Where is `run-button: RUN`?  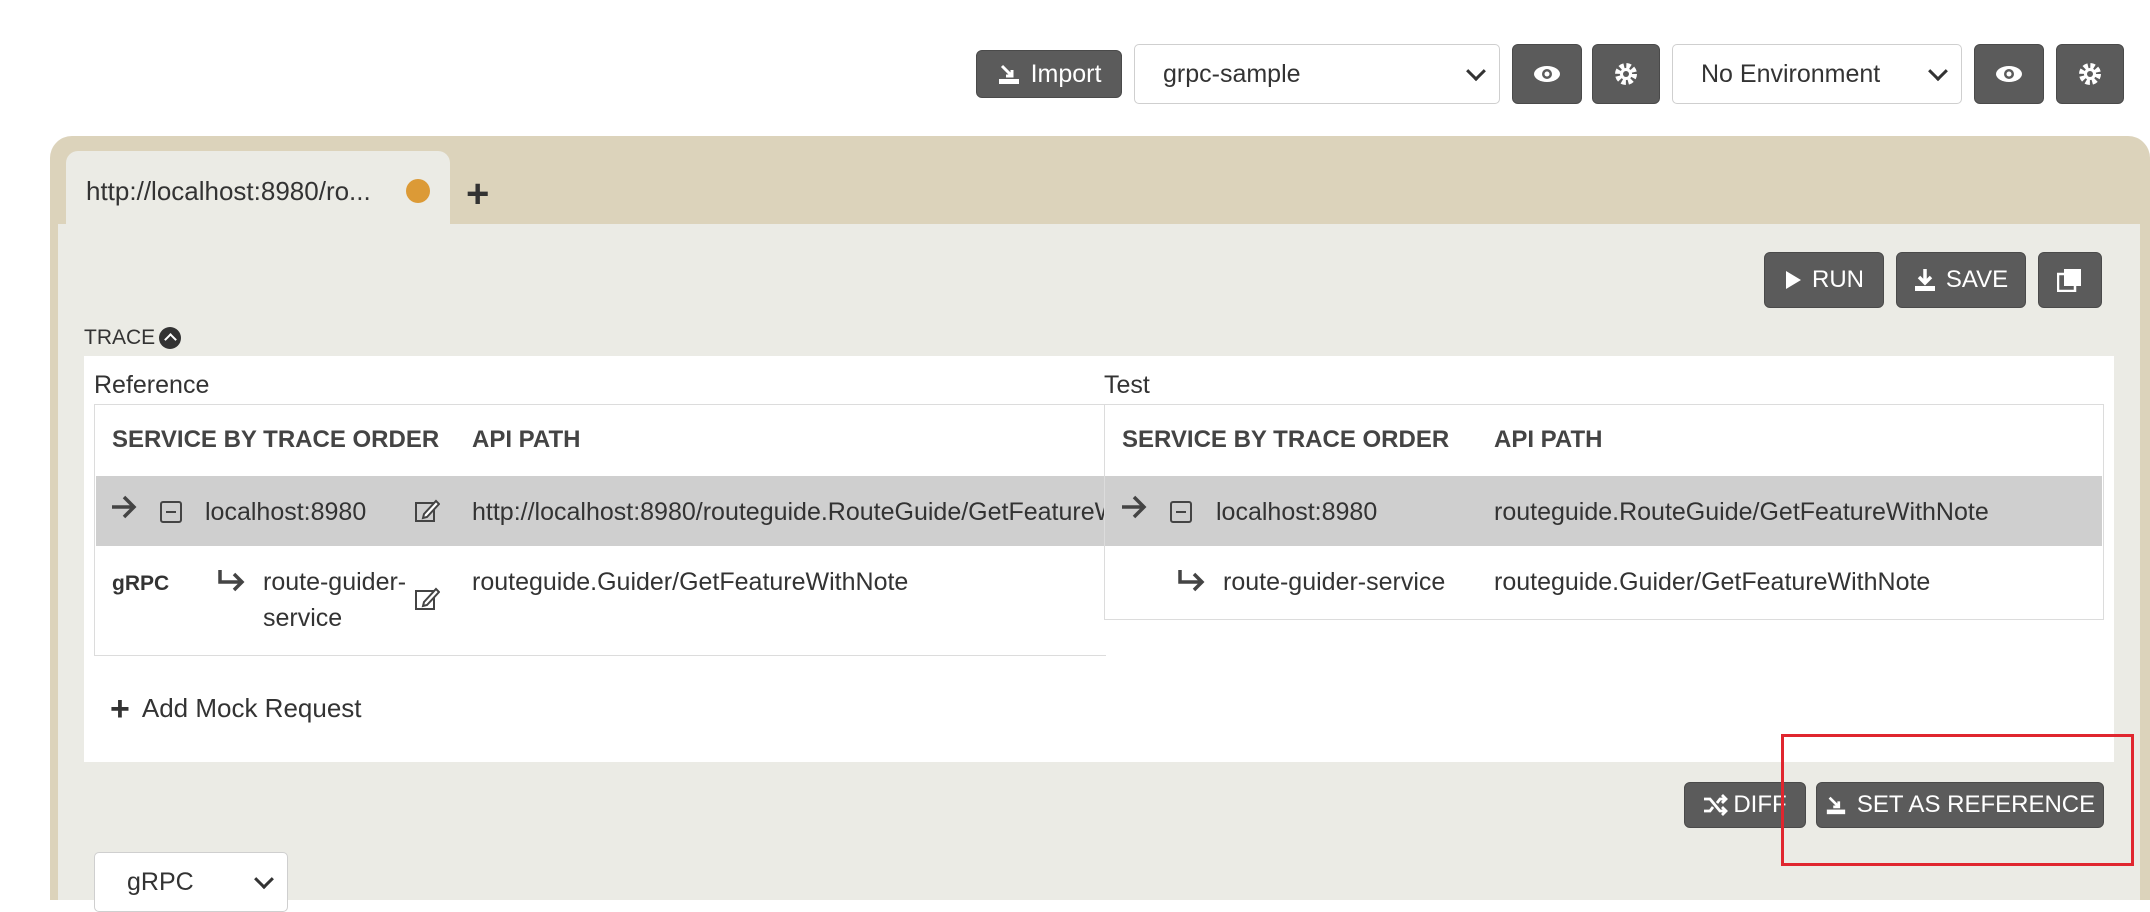
run-button: RUN is located at coordinates (1824, 280).